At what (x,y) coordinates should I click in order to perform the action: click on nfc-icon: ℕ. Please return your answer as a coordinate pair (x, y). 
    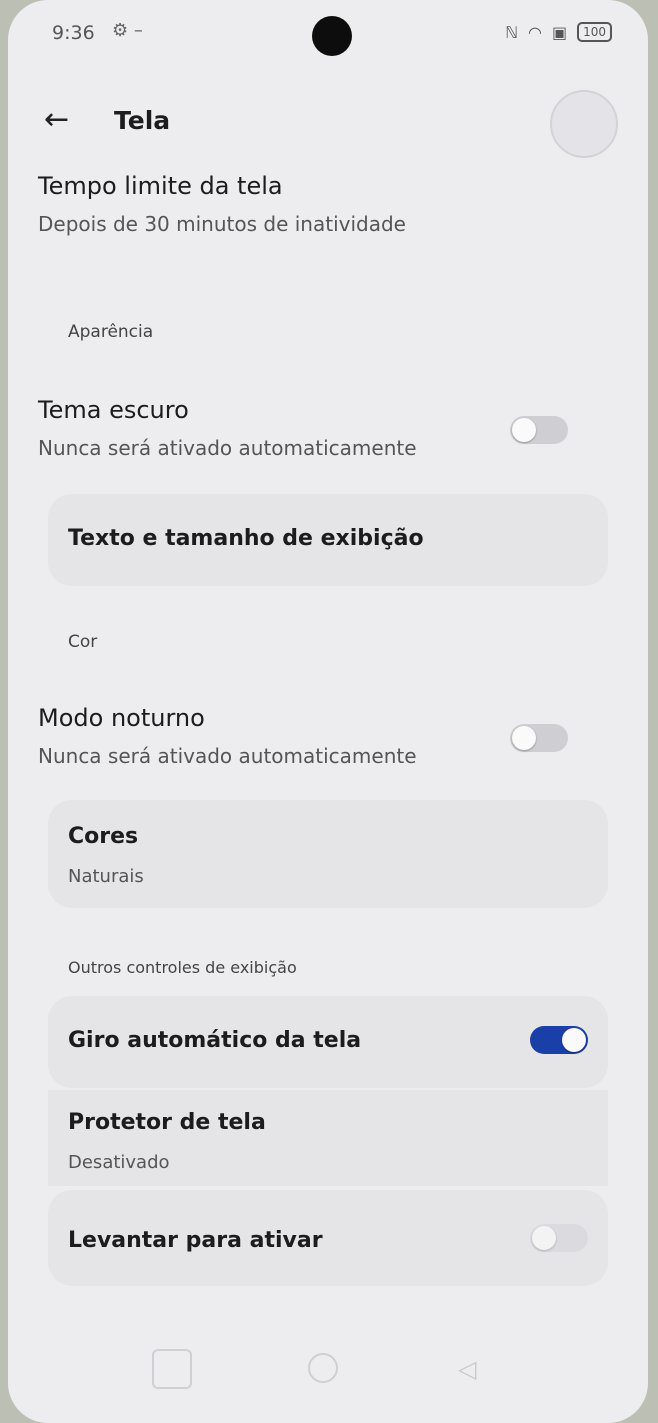
    Looking at the image, I should click on (511, 32).